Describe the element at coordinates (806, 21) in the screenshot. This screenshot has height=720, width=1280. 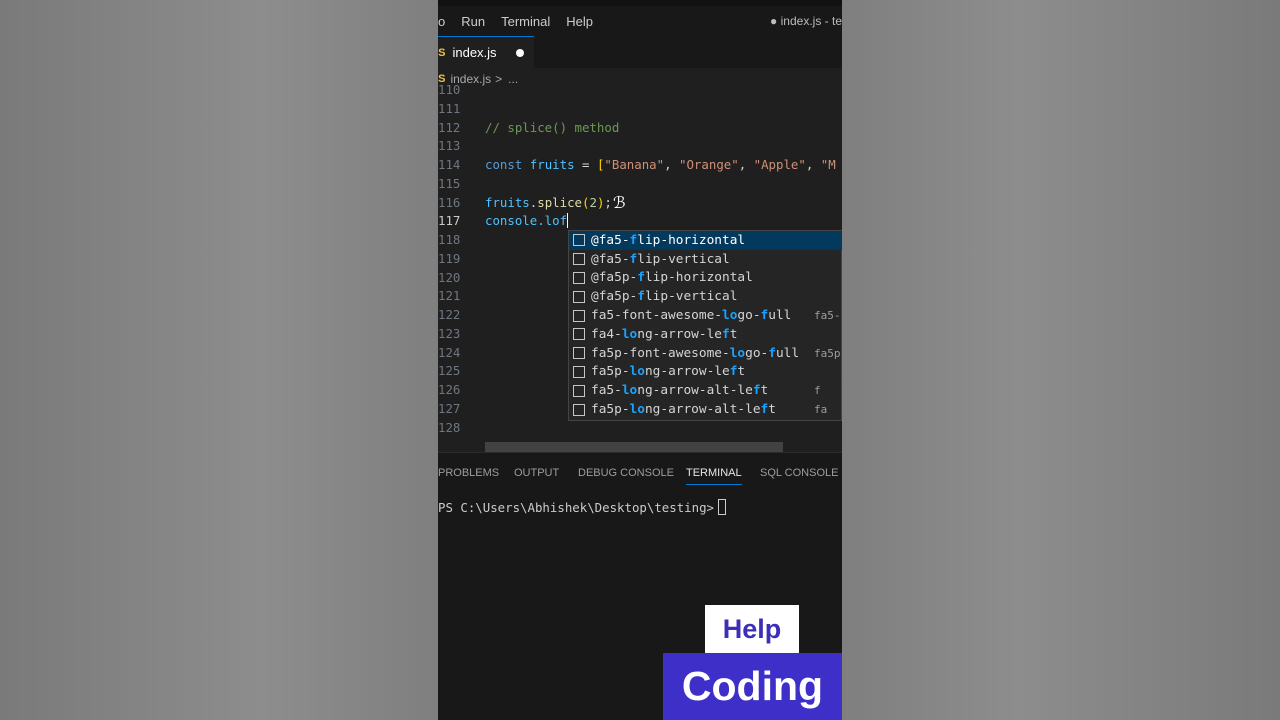
I see `window-title: ● index.js - te` at that location.